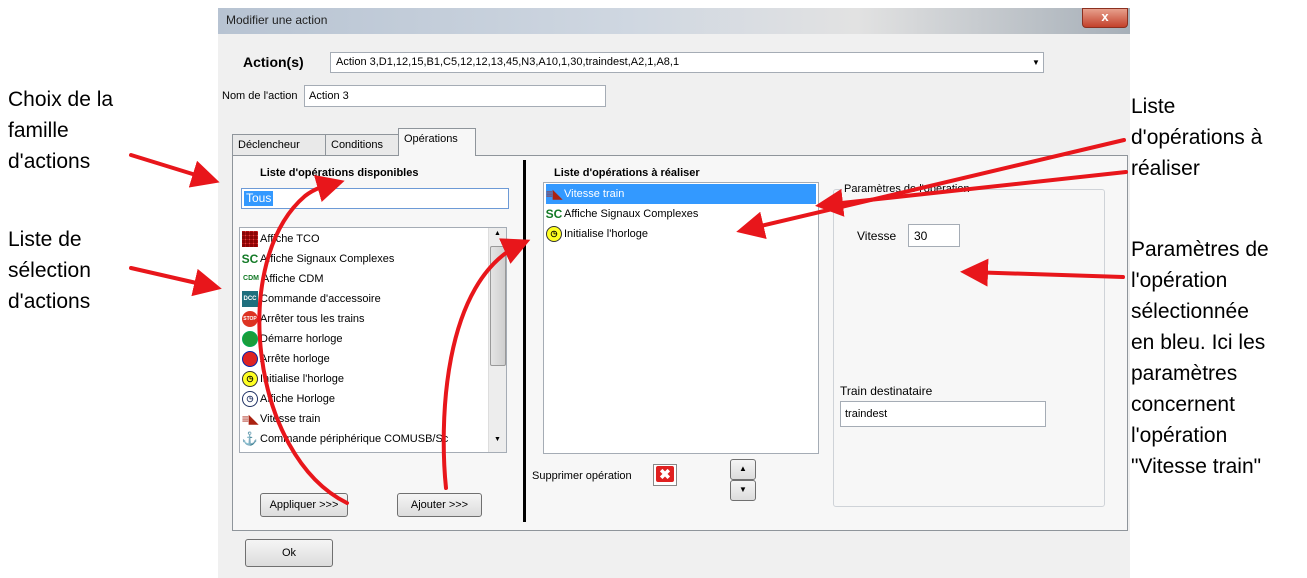 The width and height of the screenshot is (1307, 578). What do you see at coordinates (269, 145) in the screenshot?
I see `tab-label: Déclencheur` at bounding box center [269, 145].